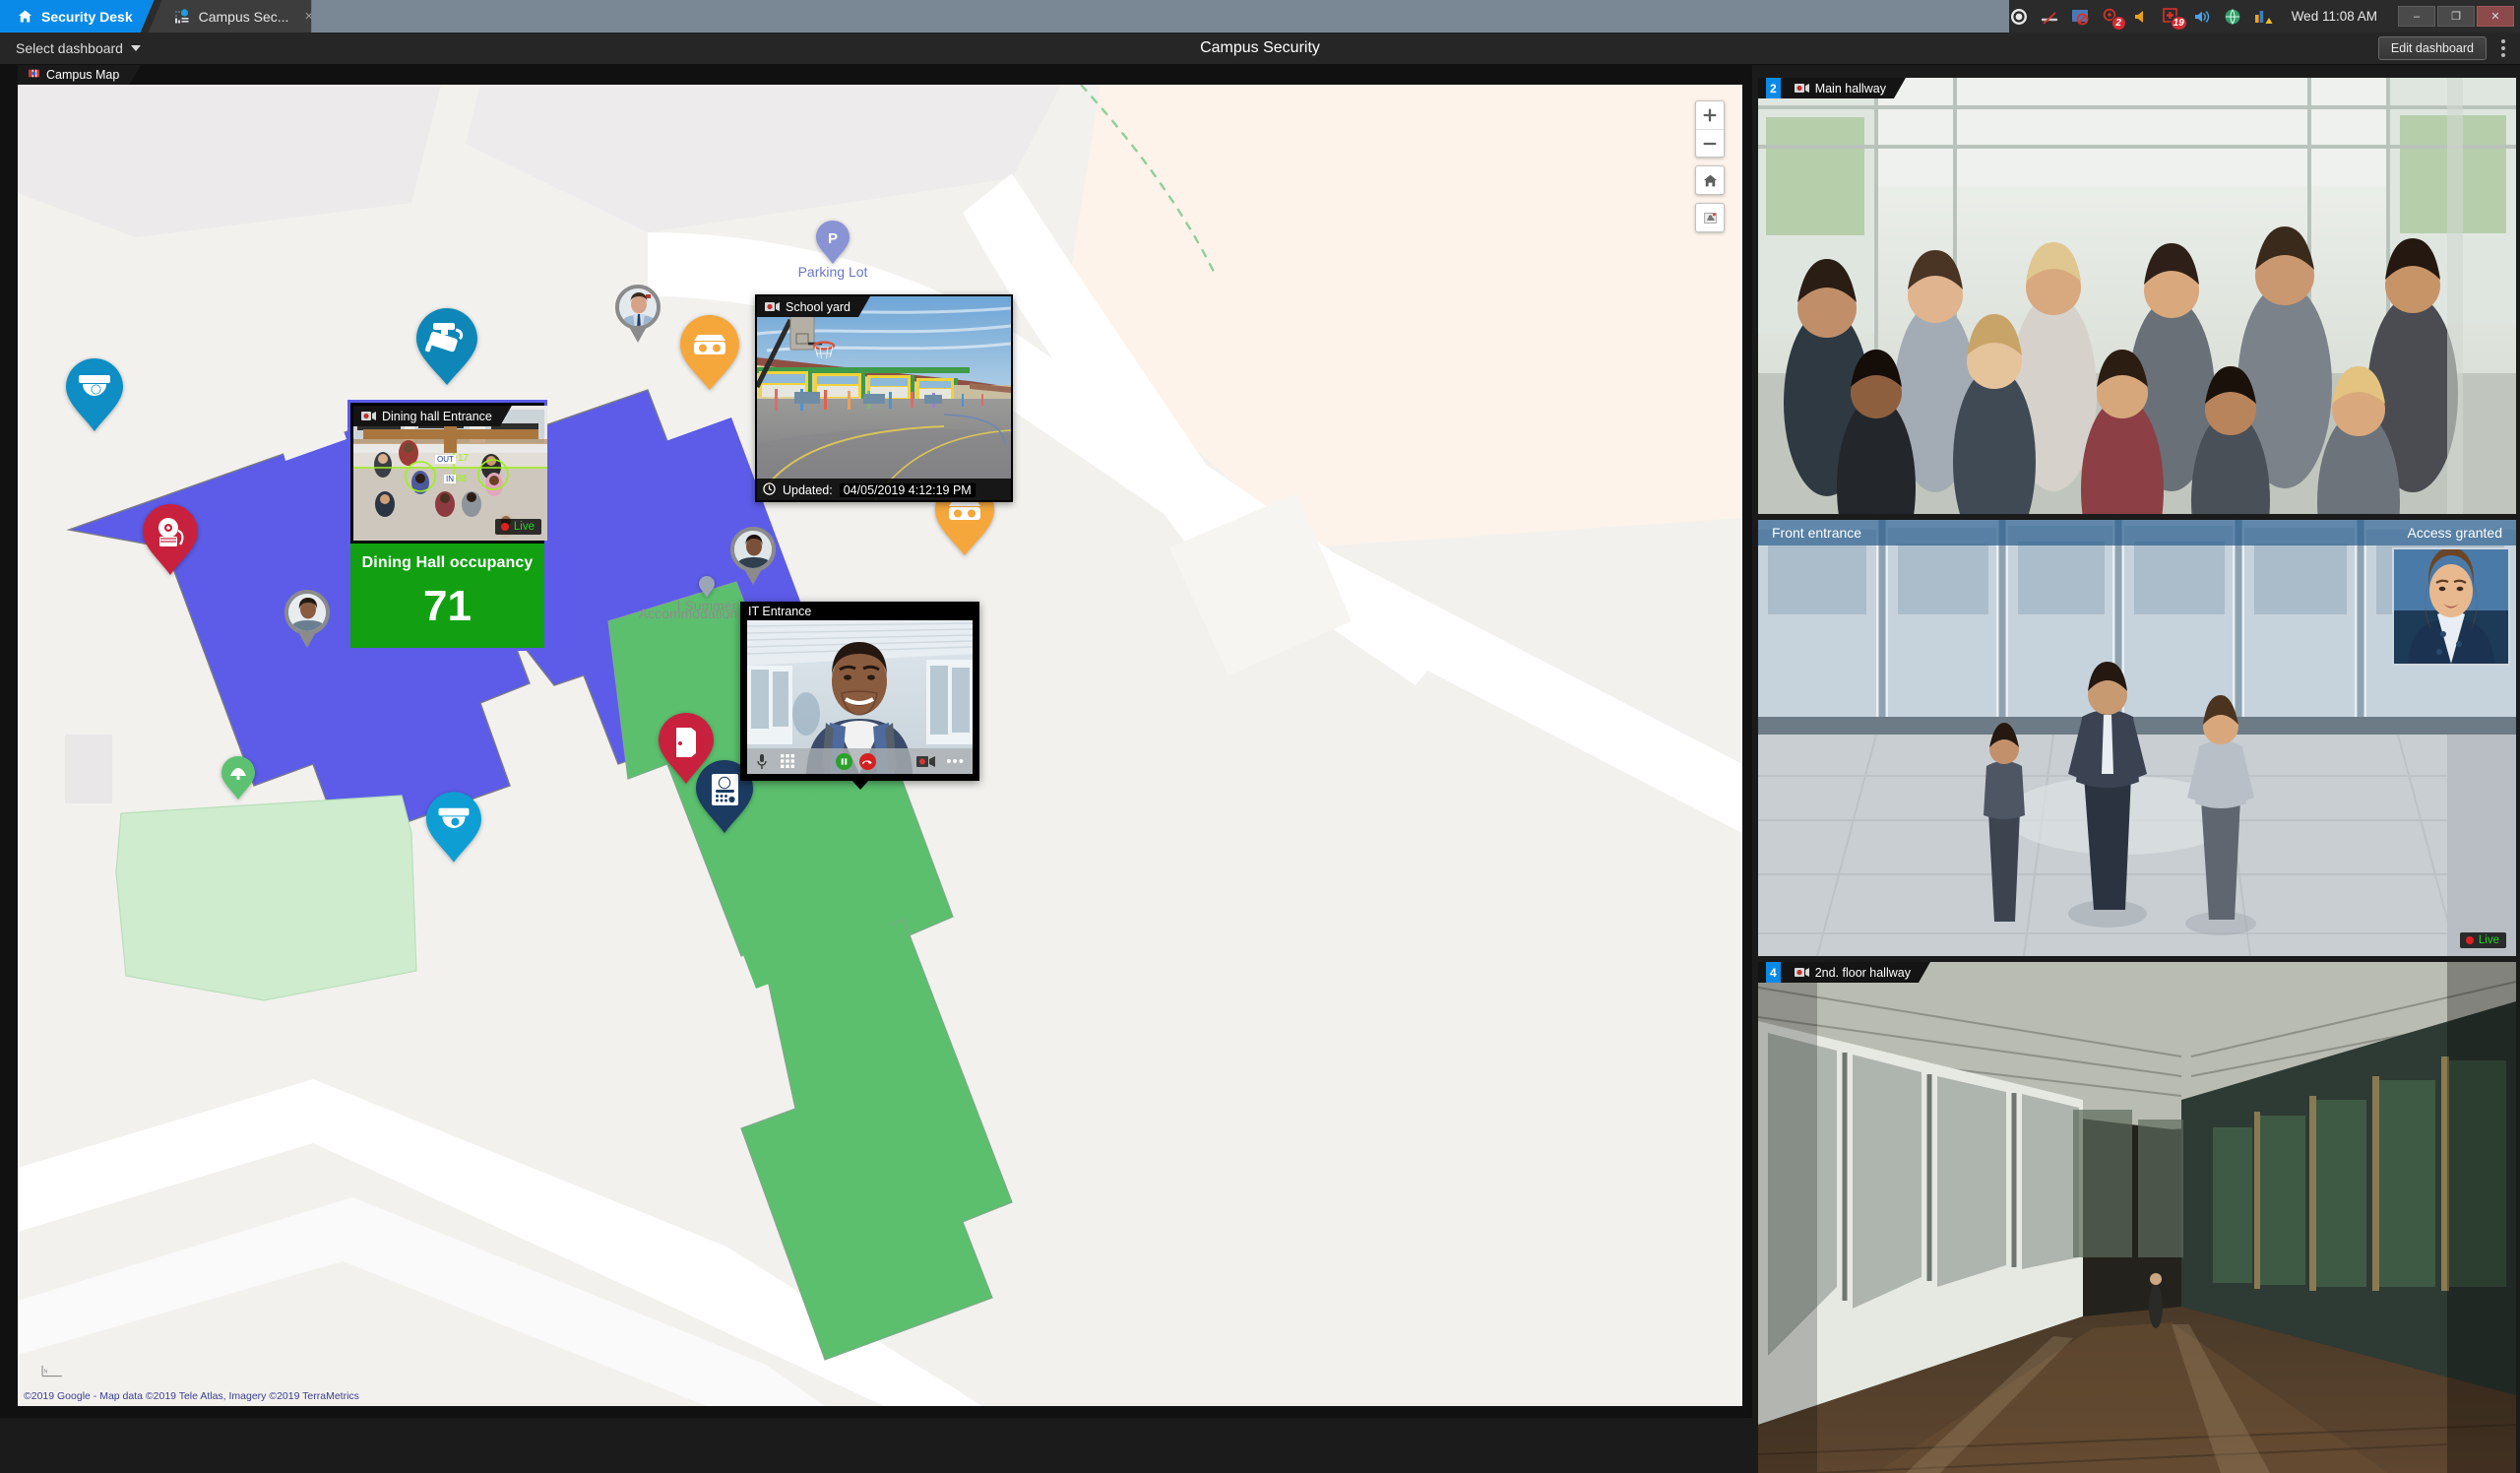 The height and width of the screenshot is (1473, 2520). What do you see at coordinates (2019, 17) in the screenshot?
I see `genetec-logo-icon` at bounding box center [2019, 17].